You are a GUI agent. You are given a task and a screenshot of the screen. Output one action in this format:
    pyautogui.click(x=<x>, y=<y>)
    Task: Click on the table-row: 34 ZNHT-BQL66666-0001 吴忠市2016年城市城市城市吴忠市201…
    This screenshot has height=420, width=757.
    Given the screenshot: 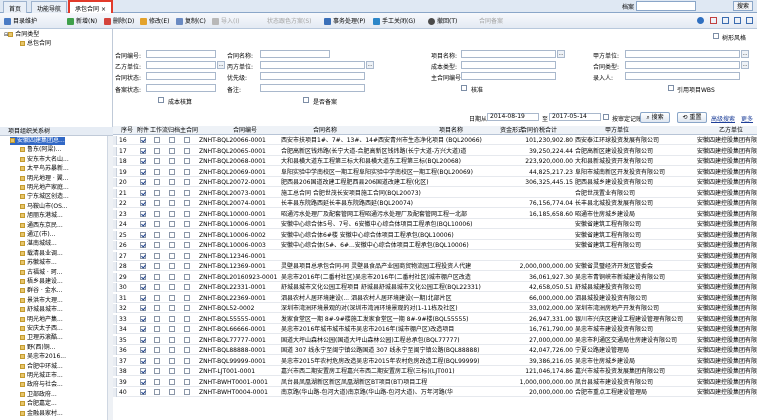 What is the action you would take?
    pyautogui.click(x=435, y=330)
    